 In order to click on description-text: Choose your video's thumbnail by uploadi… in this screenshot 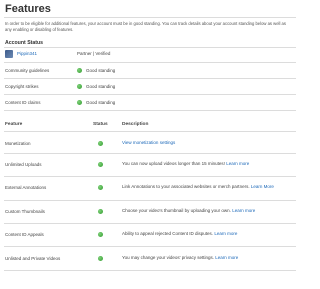, I will do `click(176, 210)`.